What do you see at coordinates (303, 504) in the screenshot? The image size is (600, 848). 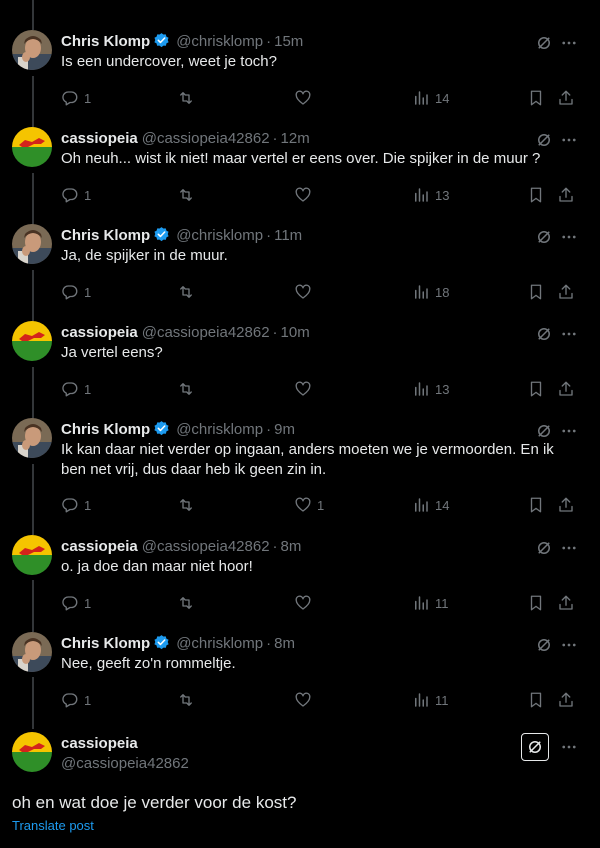 I see `like-icon` at bounding box center [303, 504].